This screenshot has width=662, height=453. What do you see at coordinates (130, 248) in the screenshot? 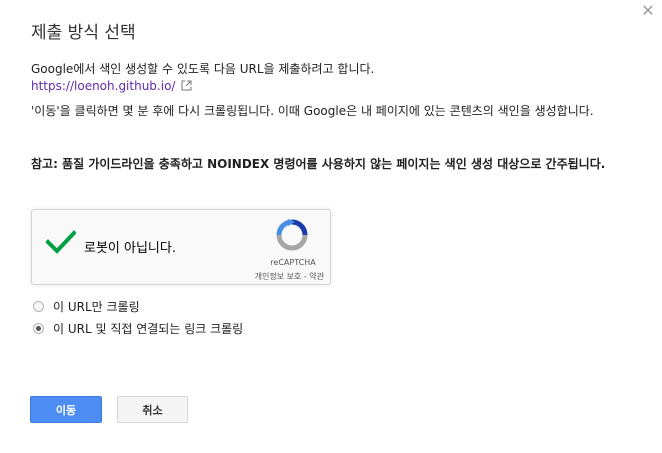
I see `recaptcha-label: 로봇이 아닙니다.` at bounding box center [130, 248].